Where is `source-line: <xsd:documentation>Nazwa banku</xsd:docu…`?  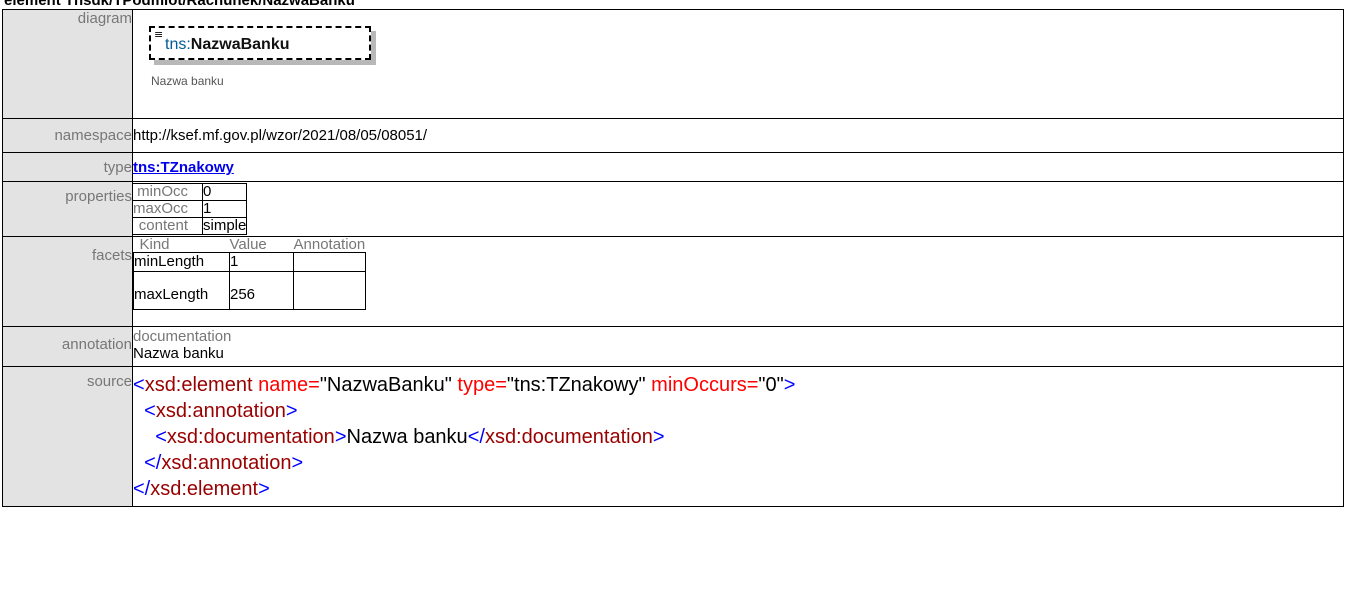 source-line: <xsd:documentation>Nazwa banku</xsd:docu… is located at coordinates (738, 437).